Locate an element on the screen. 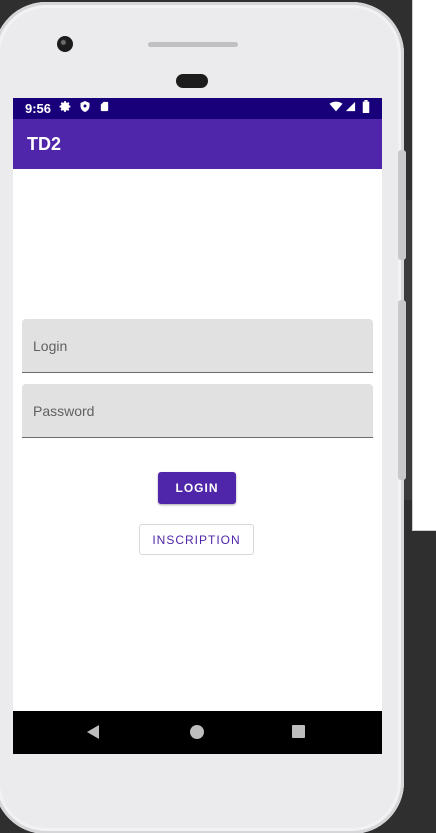 The image size is (436, 833). inscription-button: INSCRIPTION is located at coordinates (196, 539).